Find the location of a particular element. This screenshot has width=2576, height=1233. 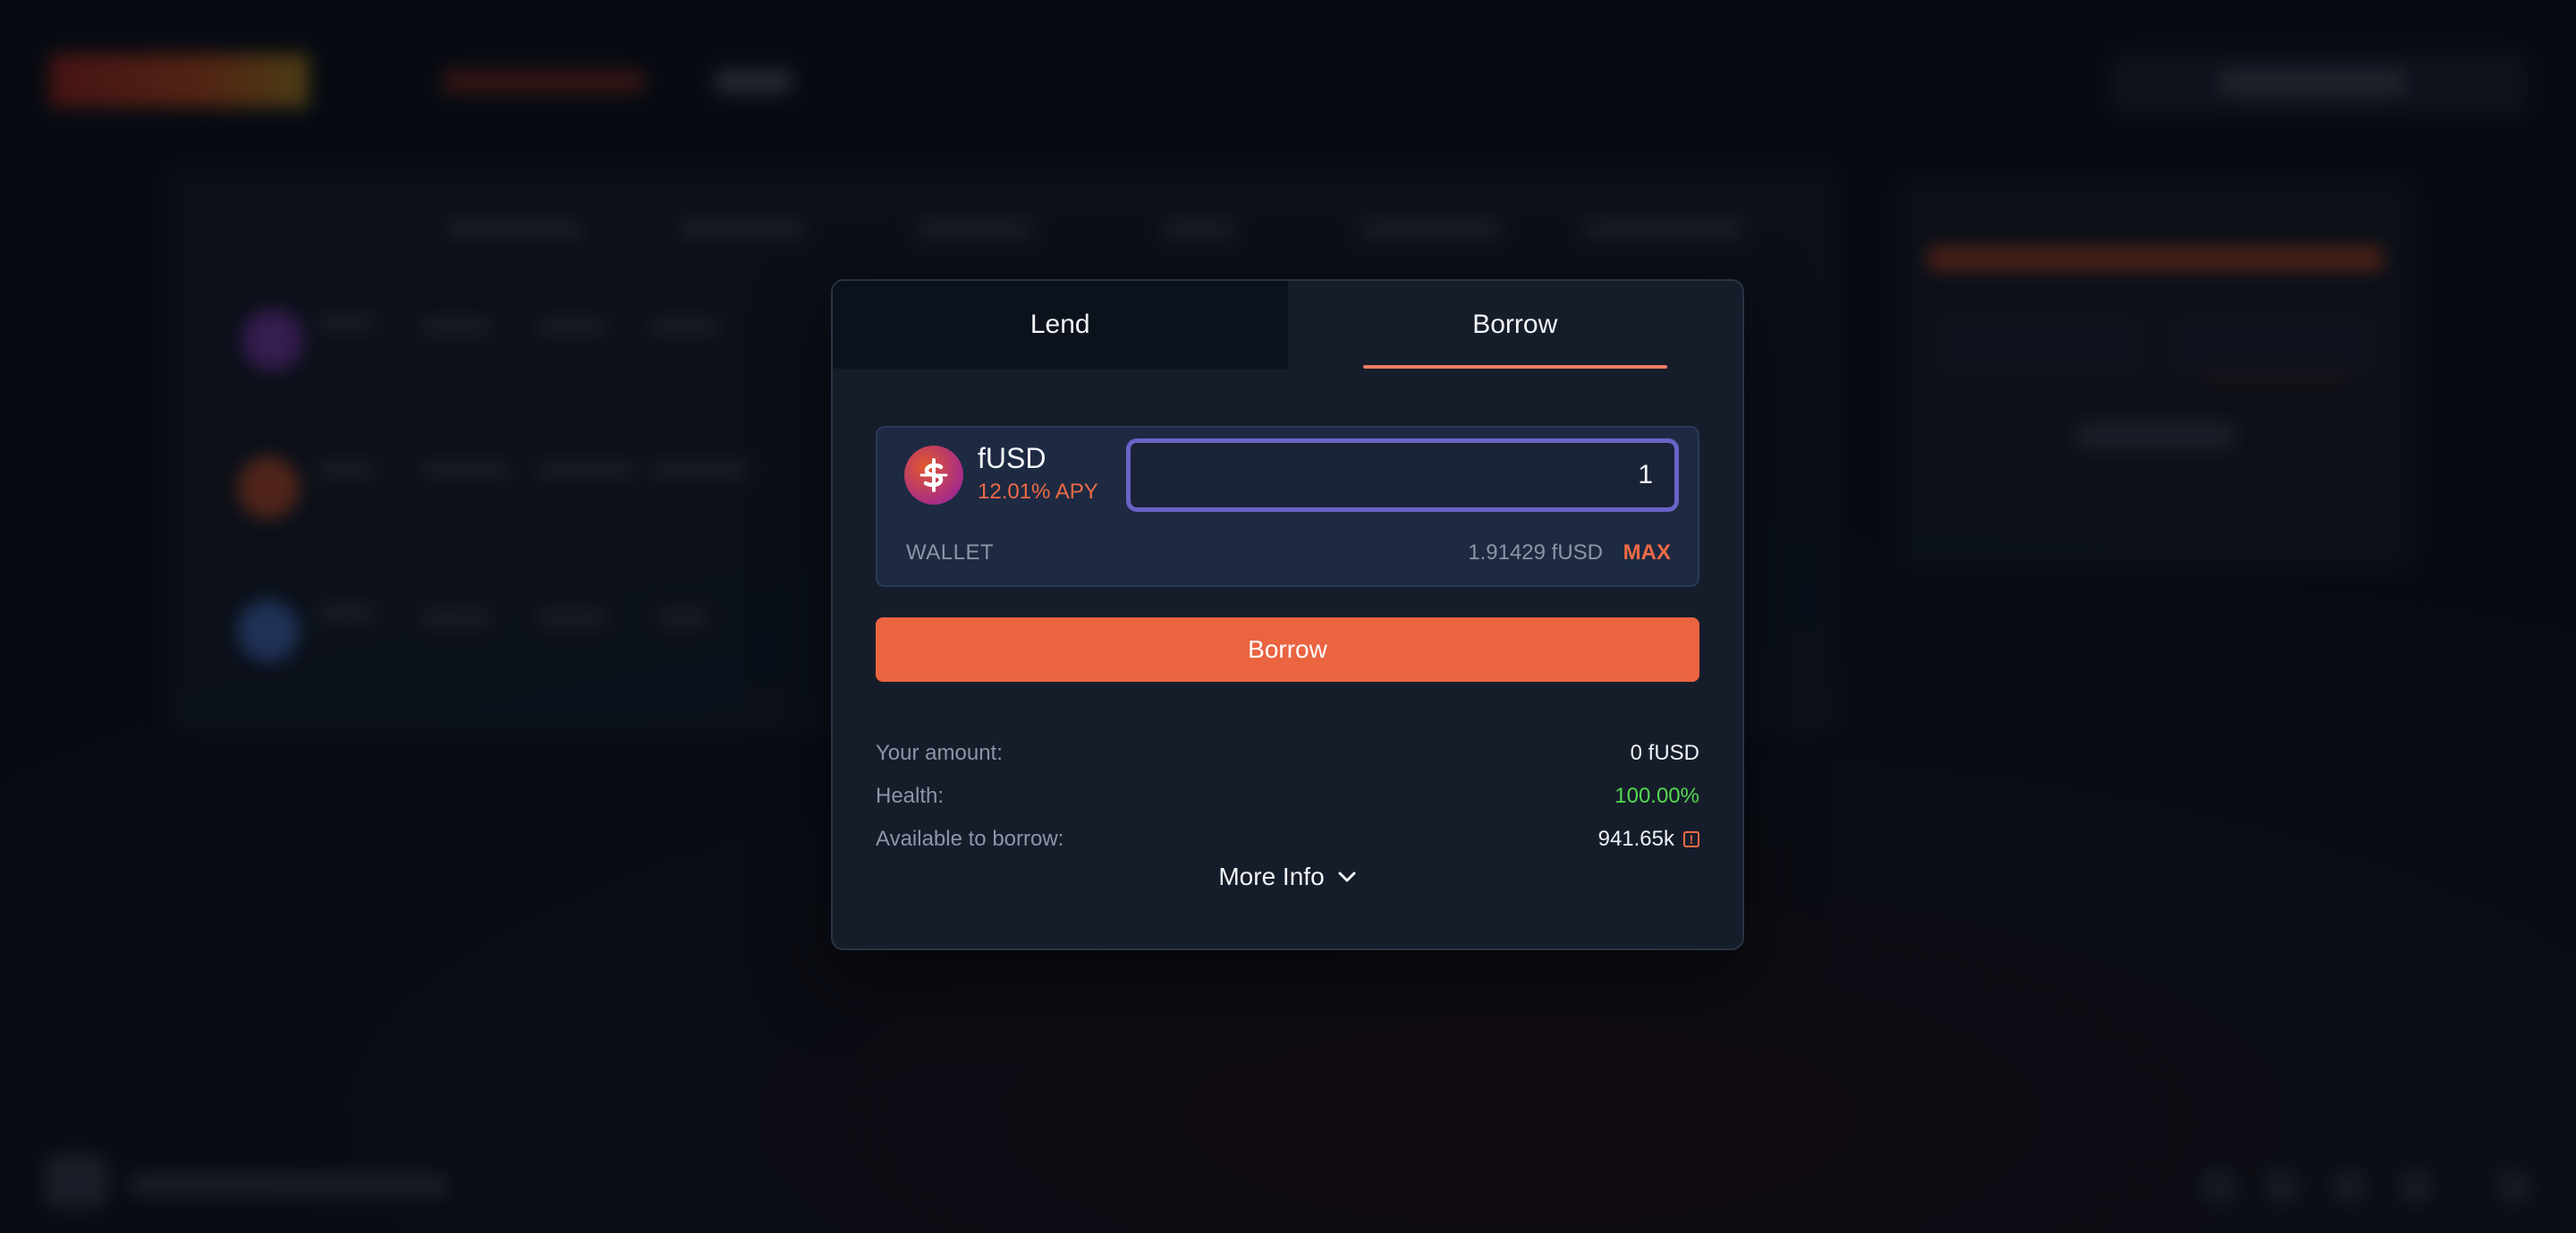

tab-borrow-label: Borrow is located at coordinates (1515, 324).